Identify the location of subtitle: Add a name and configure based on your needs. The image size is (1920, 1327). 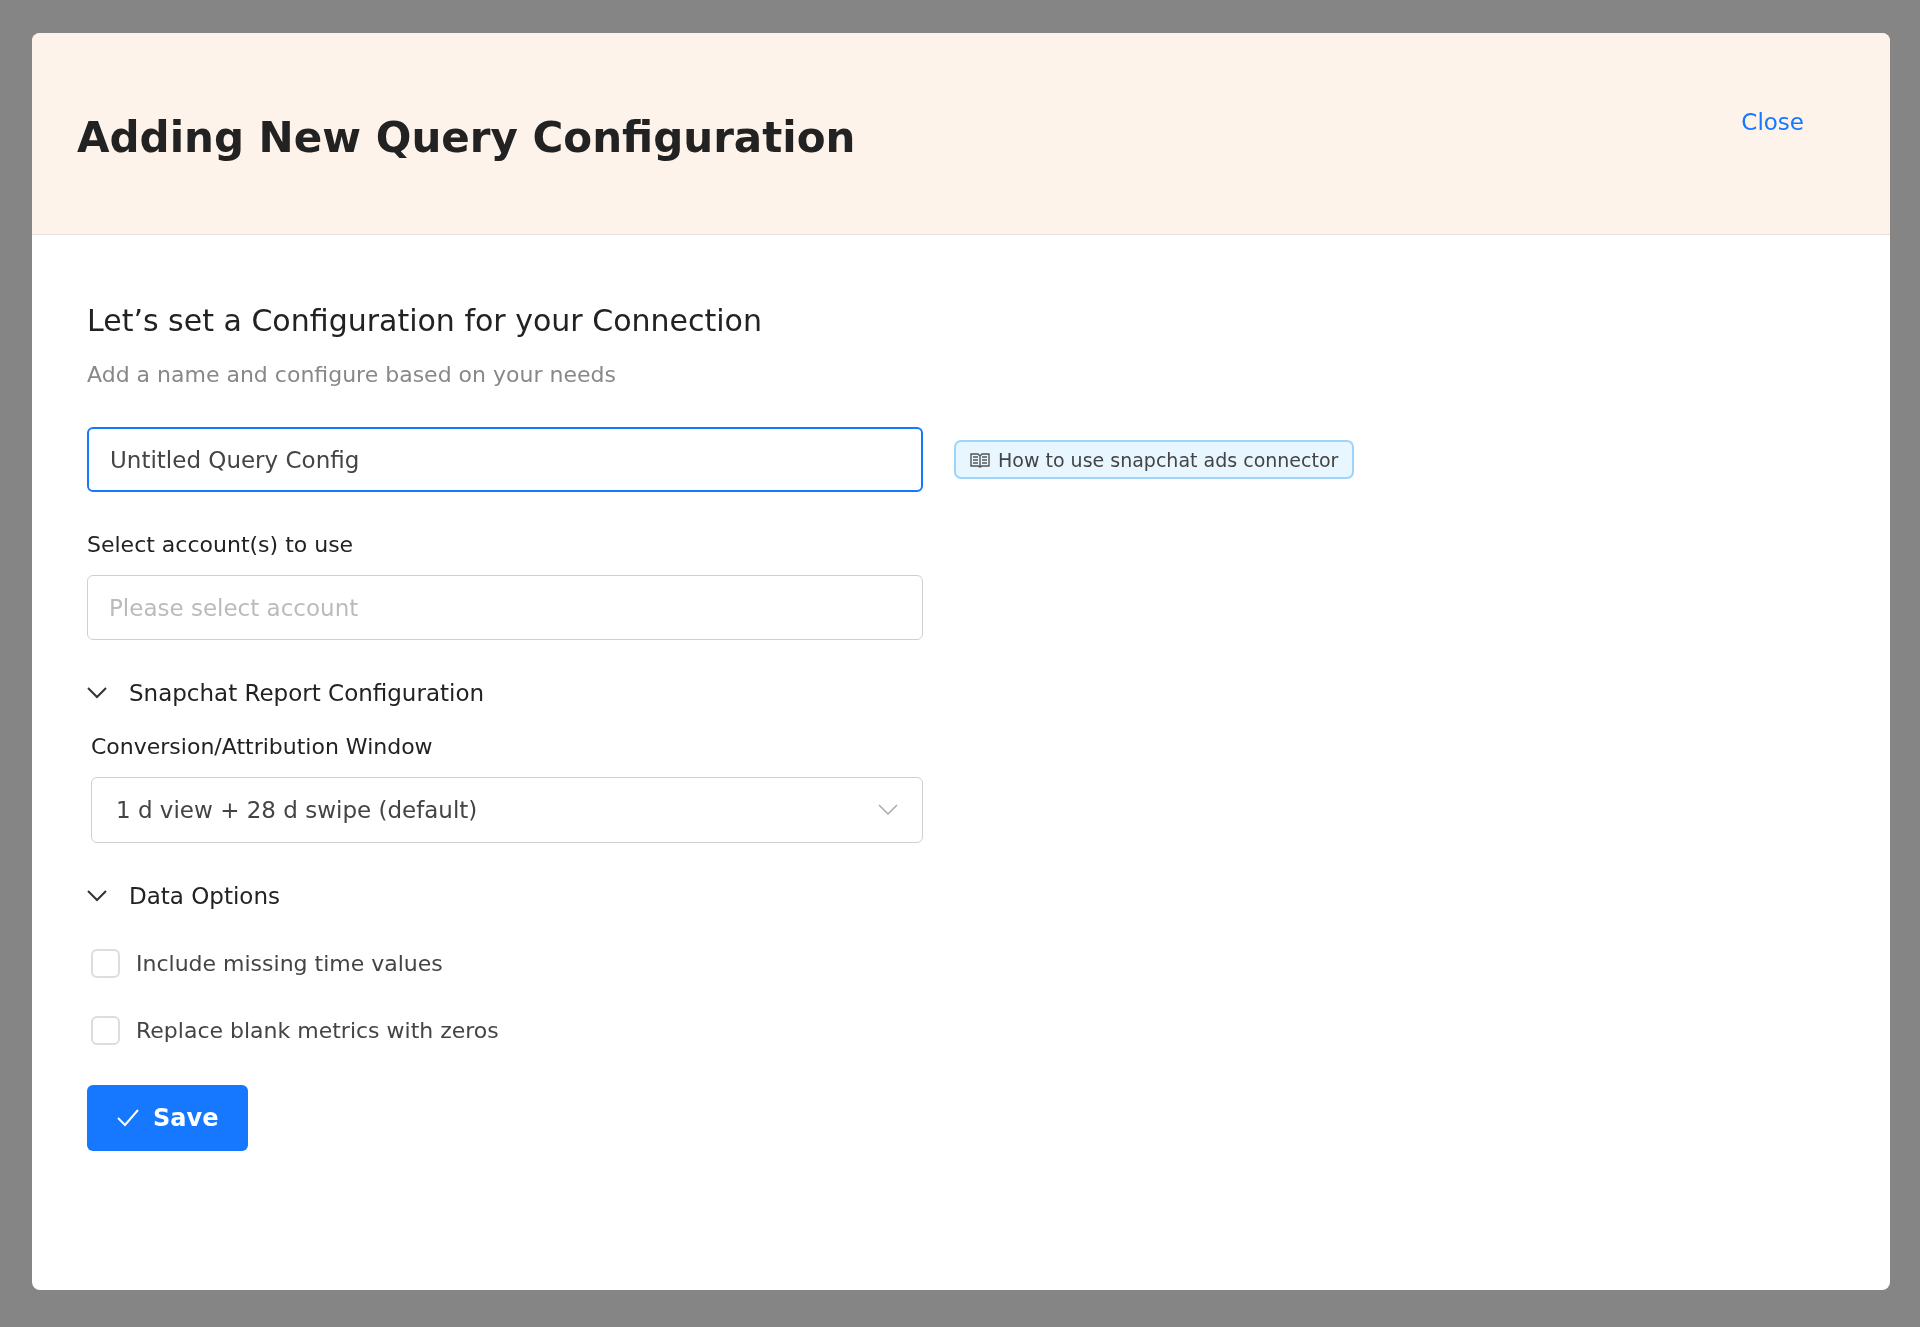
(352, 374).